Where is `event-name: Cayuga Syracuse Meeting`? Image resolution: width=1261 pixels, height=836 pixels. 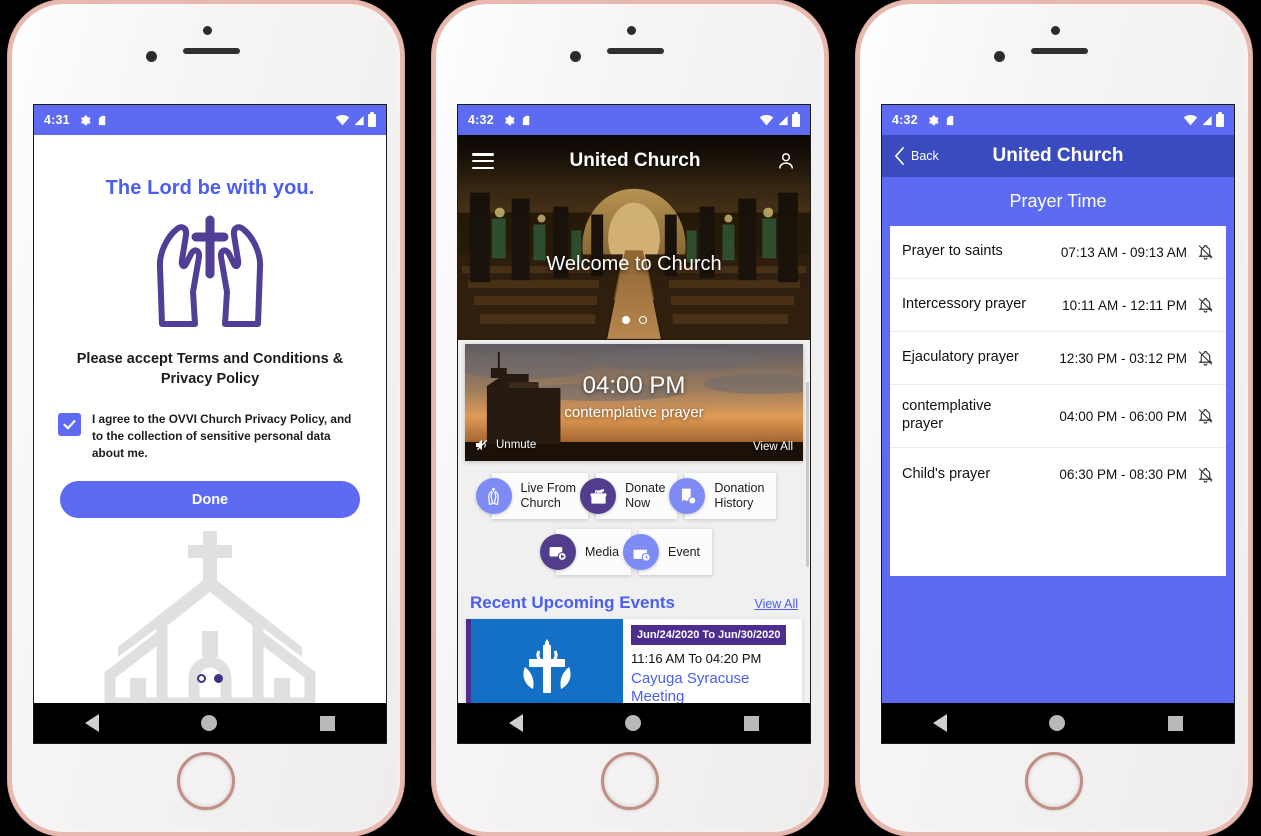 event-name: Cayuga Syracuse Meeting is located at coordinates (716, 684).